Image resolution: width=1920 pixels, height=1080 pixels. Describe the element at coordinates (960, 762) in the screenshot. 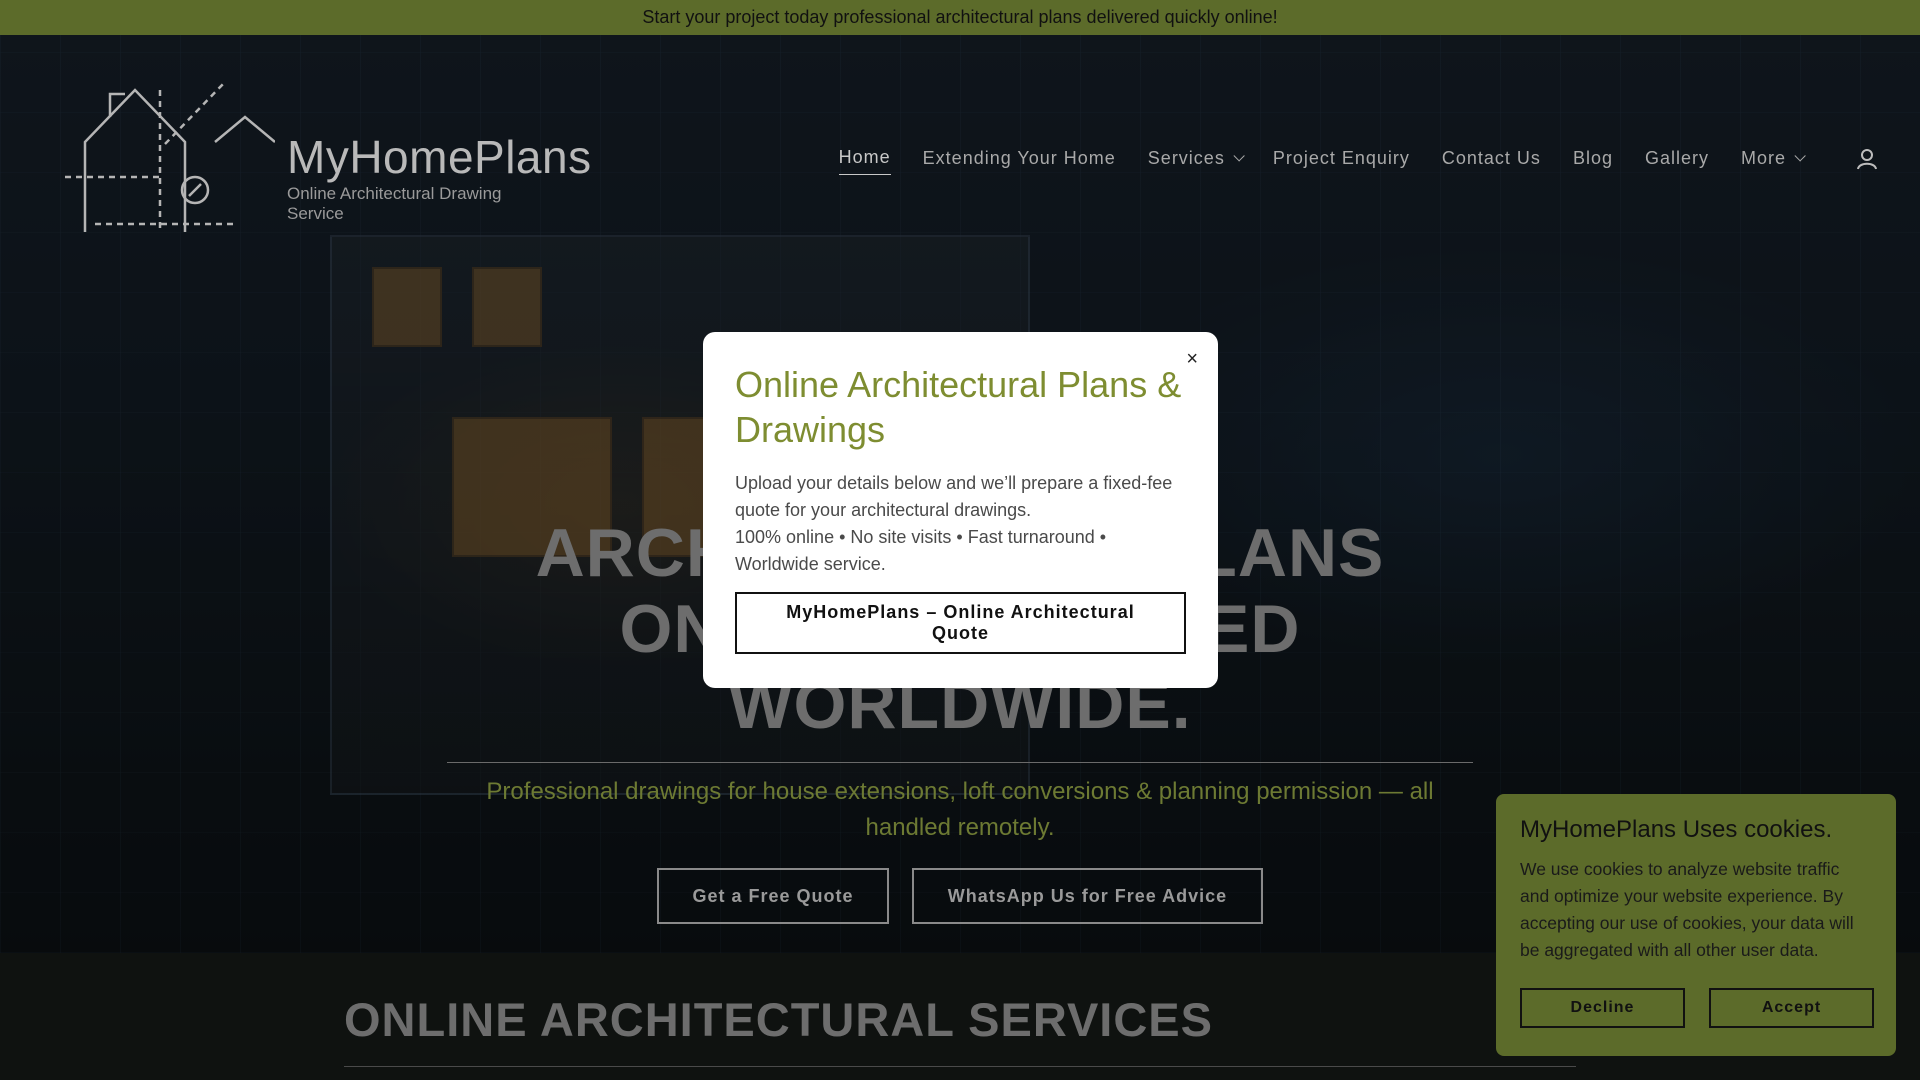

I see `hero-divider` at that location.